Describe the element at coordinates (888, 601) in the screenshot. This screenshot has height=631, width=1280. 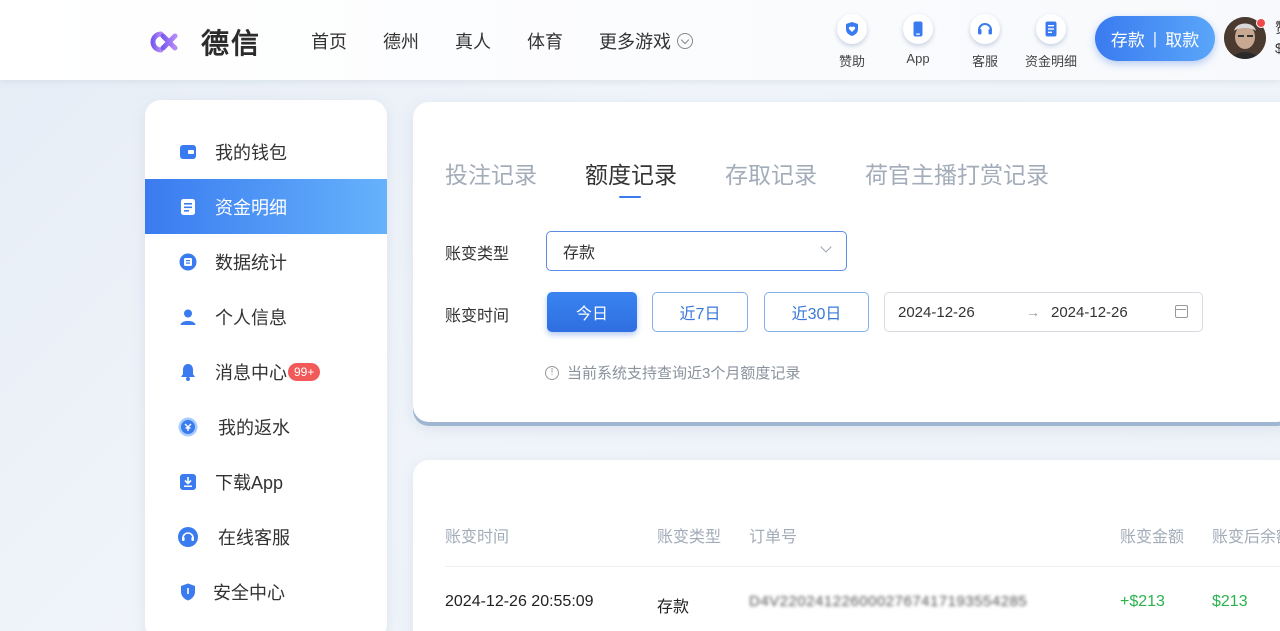
I see `cell-order-id: D4V2202412260002767417193554285` at that location.